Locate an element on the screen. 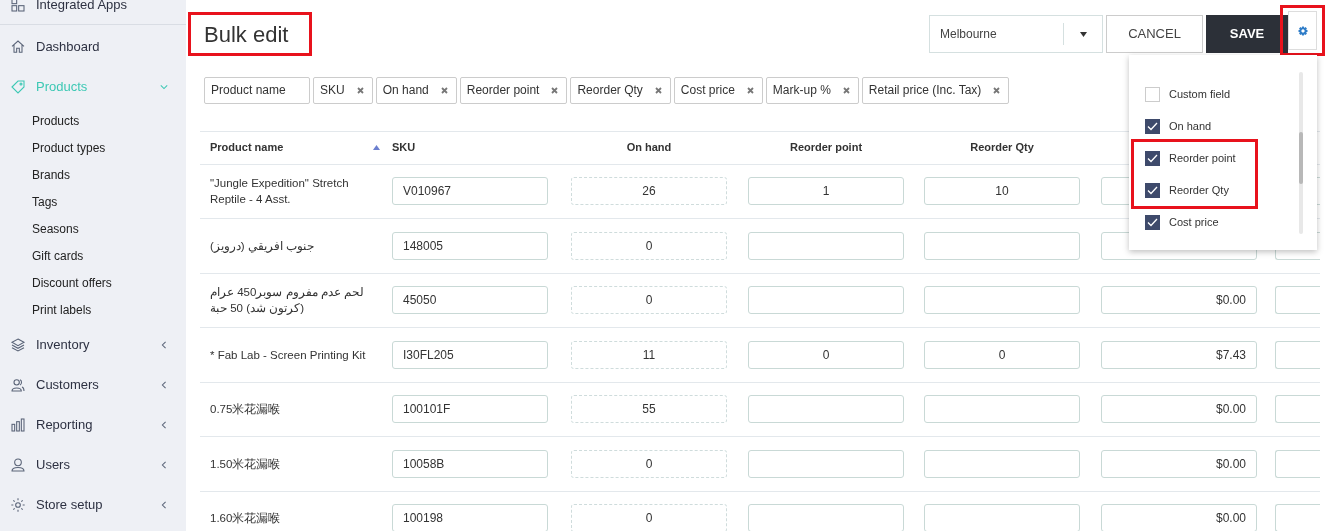 This screenshot has height=531, width=1335. product-name: 1.60米花漏喉 is located at coordinates (245, 519).